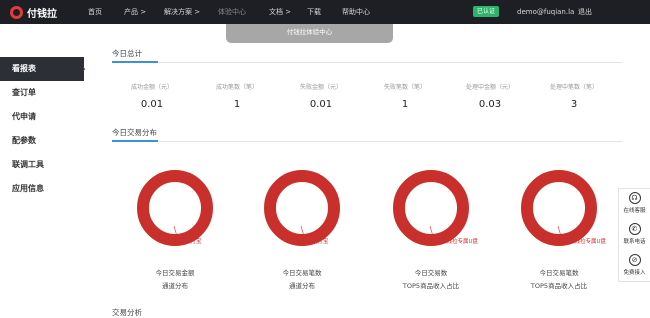  Describe the element at coordinates (320, 87) in the screenshot. I see `stat-label: 失败金额（元）` at that location.